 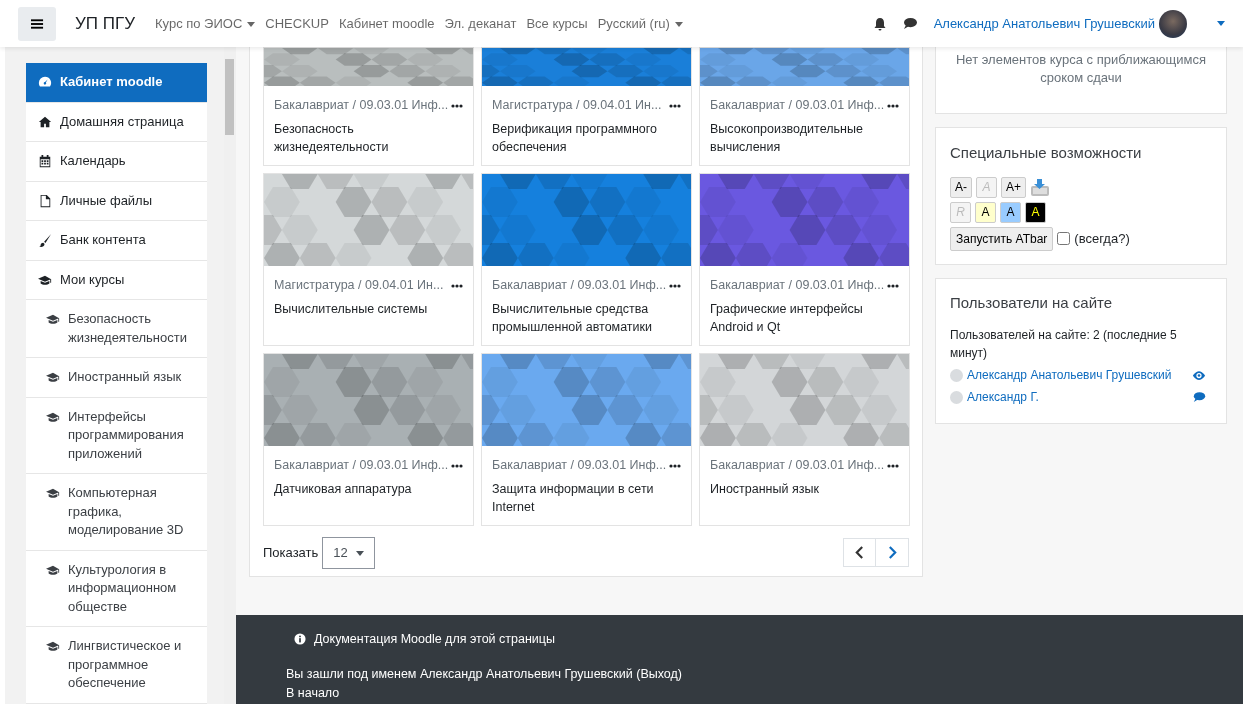 What do you see at coordinates (1064, 238) in the screenshot?
I see `checkbox` at bounding box center [1064, 238].